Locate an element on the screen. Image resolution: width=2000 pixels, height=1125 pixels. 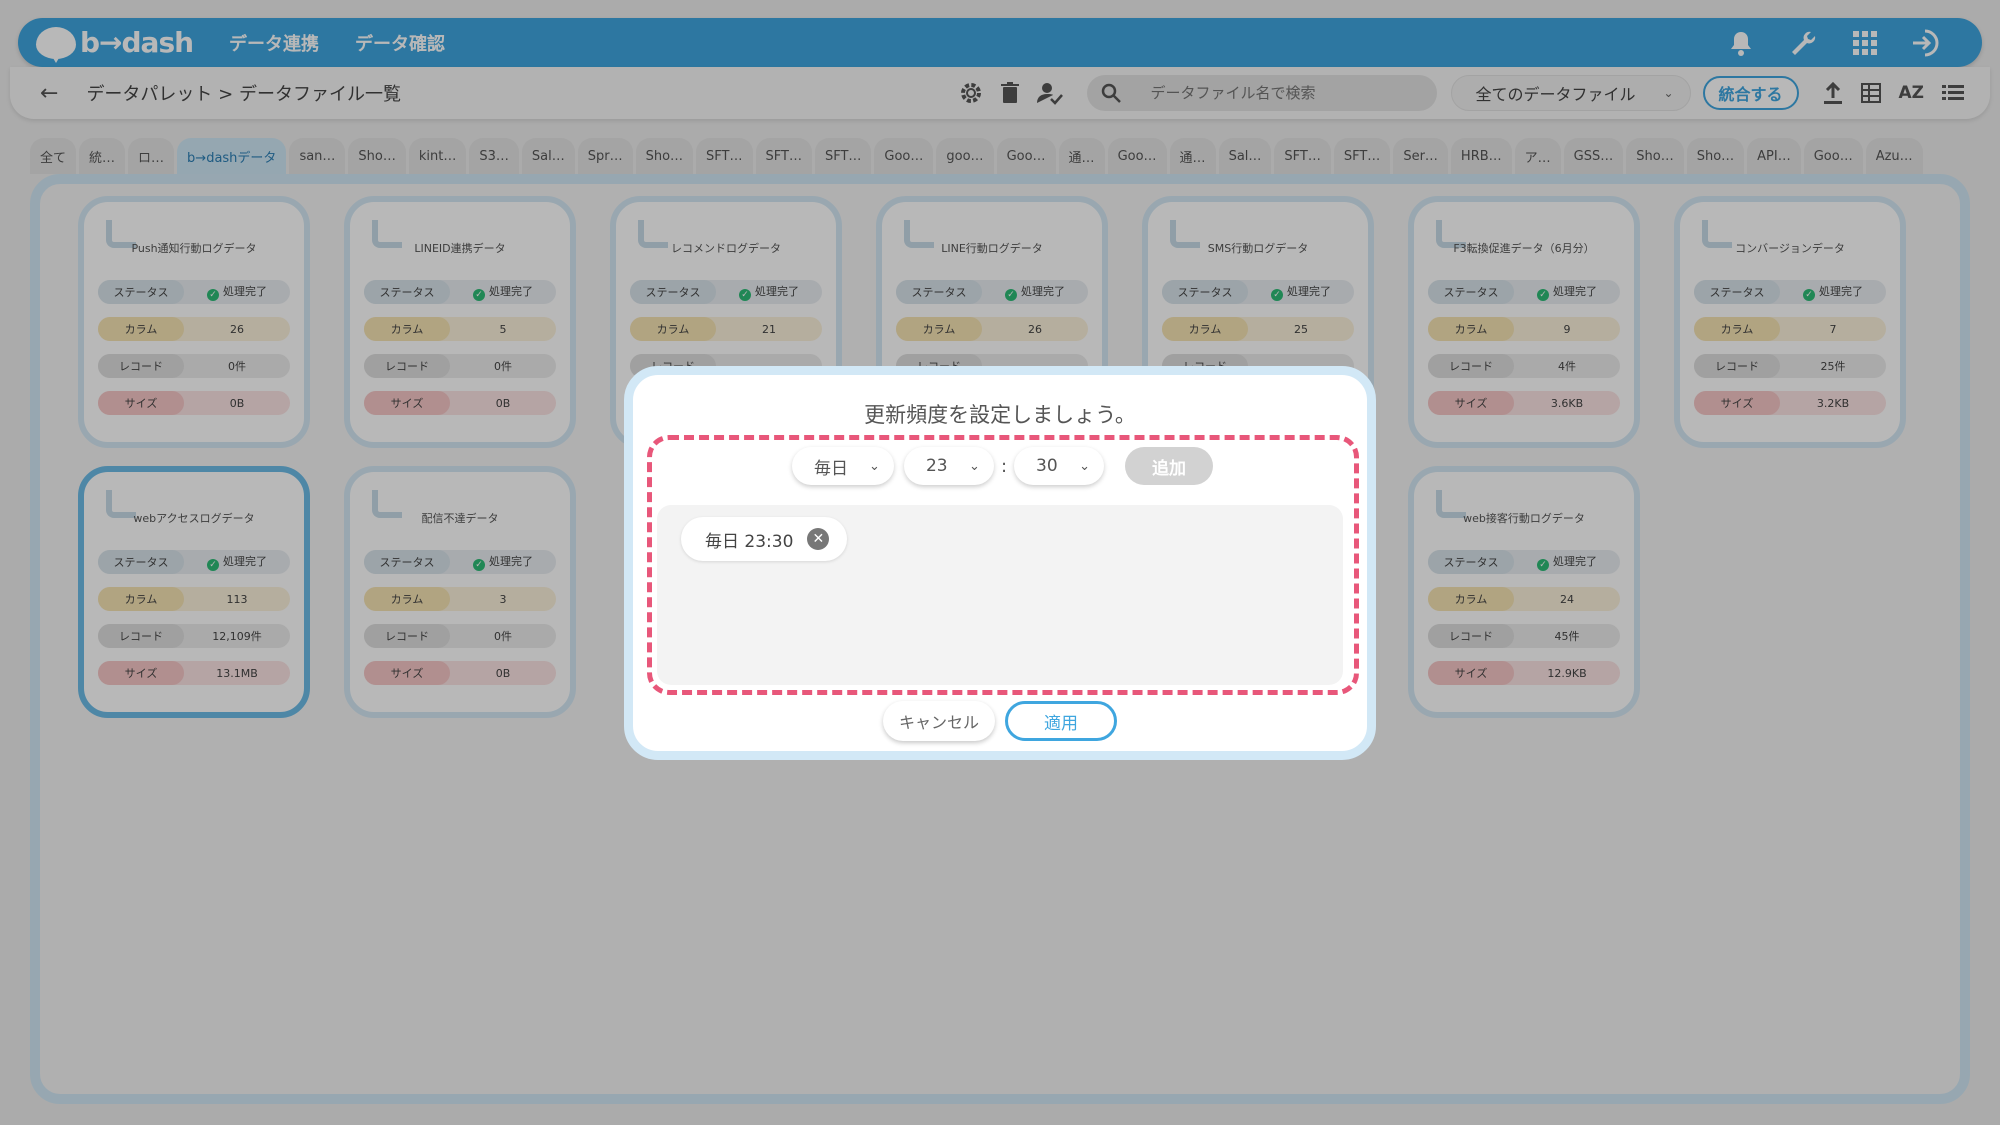
cancel-button: キャンセル is located at coordinates (938, 721).